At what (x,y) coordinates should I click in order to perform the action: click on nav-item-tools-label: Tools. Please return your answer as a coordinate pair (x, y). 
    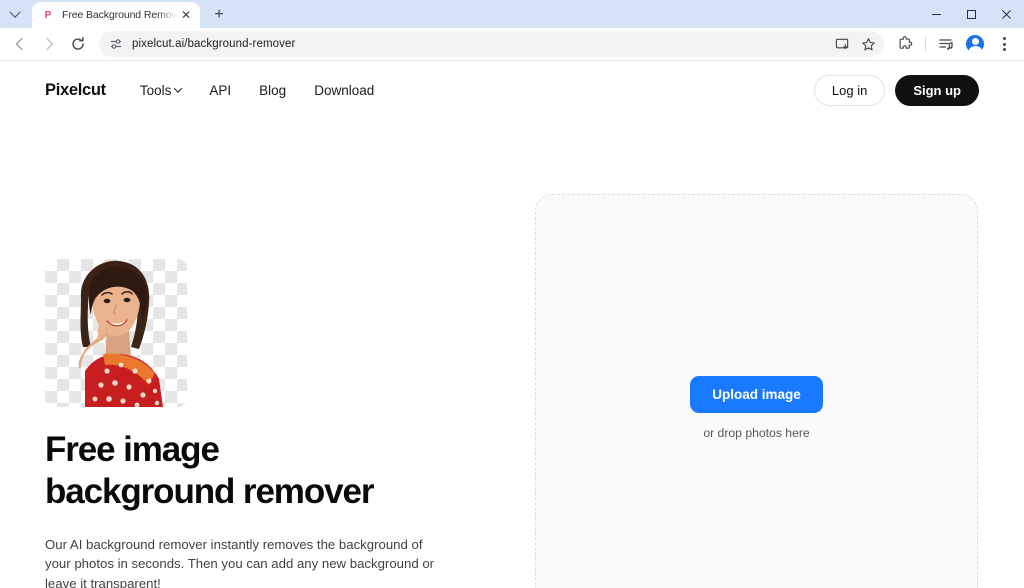
    Looking at the image, I should click on (155, 90).